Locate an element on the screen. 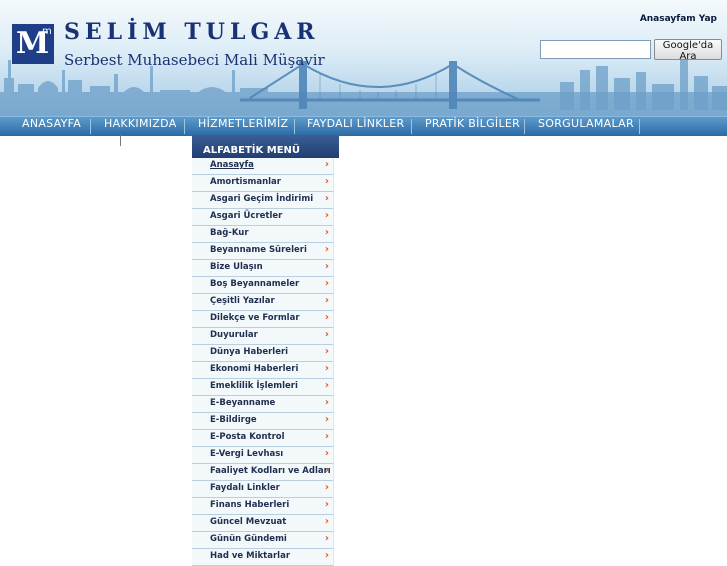 The width and height of the screenshot is (727, 566). menu-item: Duyurular › is located at coordinates (262, 336).